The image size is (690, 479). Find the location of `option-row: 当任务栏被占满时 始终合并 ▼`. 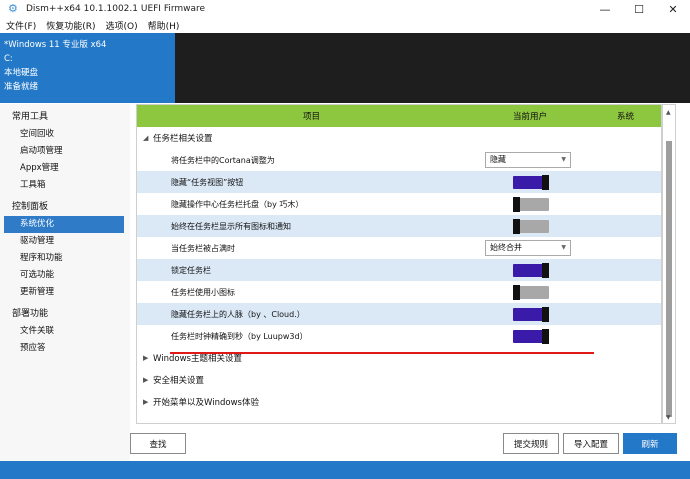

option-row: 当任务栏被占满时 始终合并 ▼ is located at coordinates (399, 248).